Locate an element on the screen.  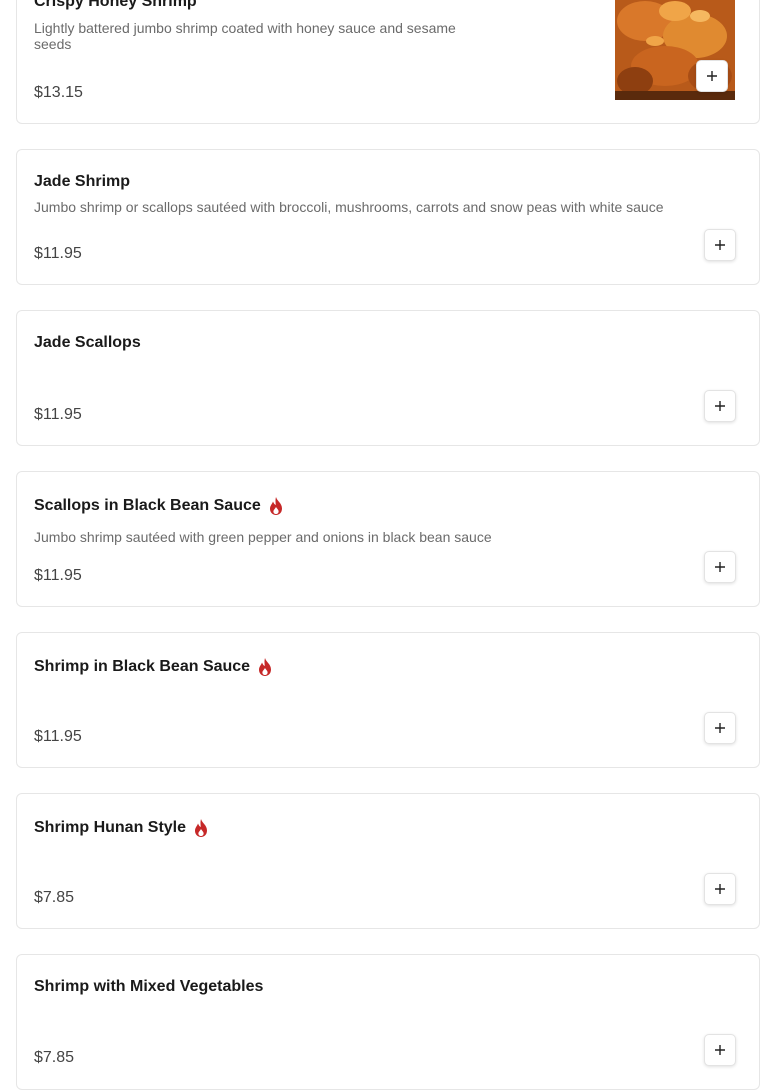
item-title: Jade Scallops is located at coordinates (87, 343).